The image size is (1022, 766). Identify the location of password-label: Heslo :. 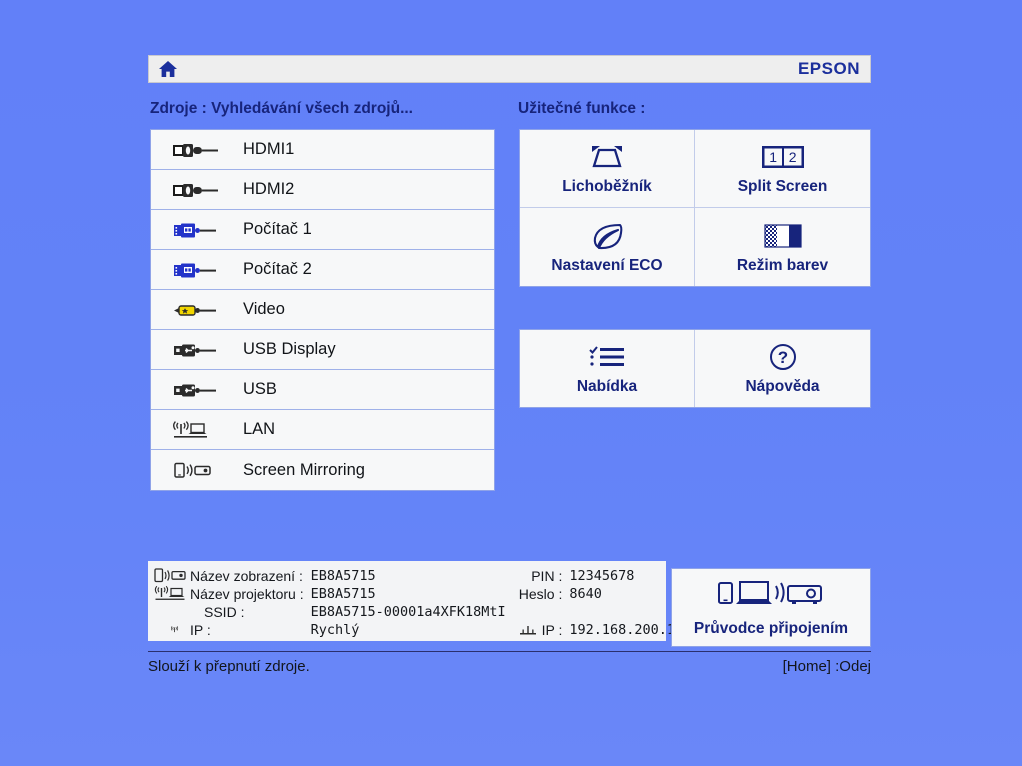
(540, 593).